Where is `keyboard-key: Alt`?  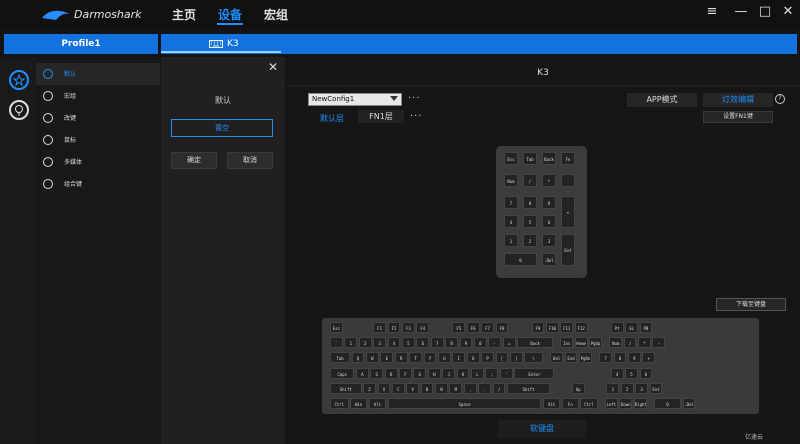
keyboard-key: Alt is located at coordinates (552, 403).